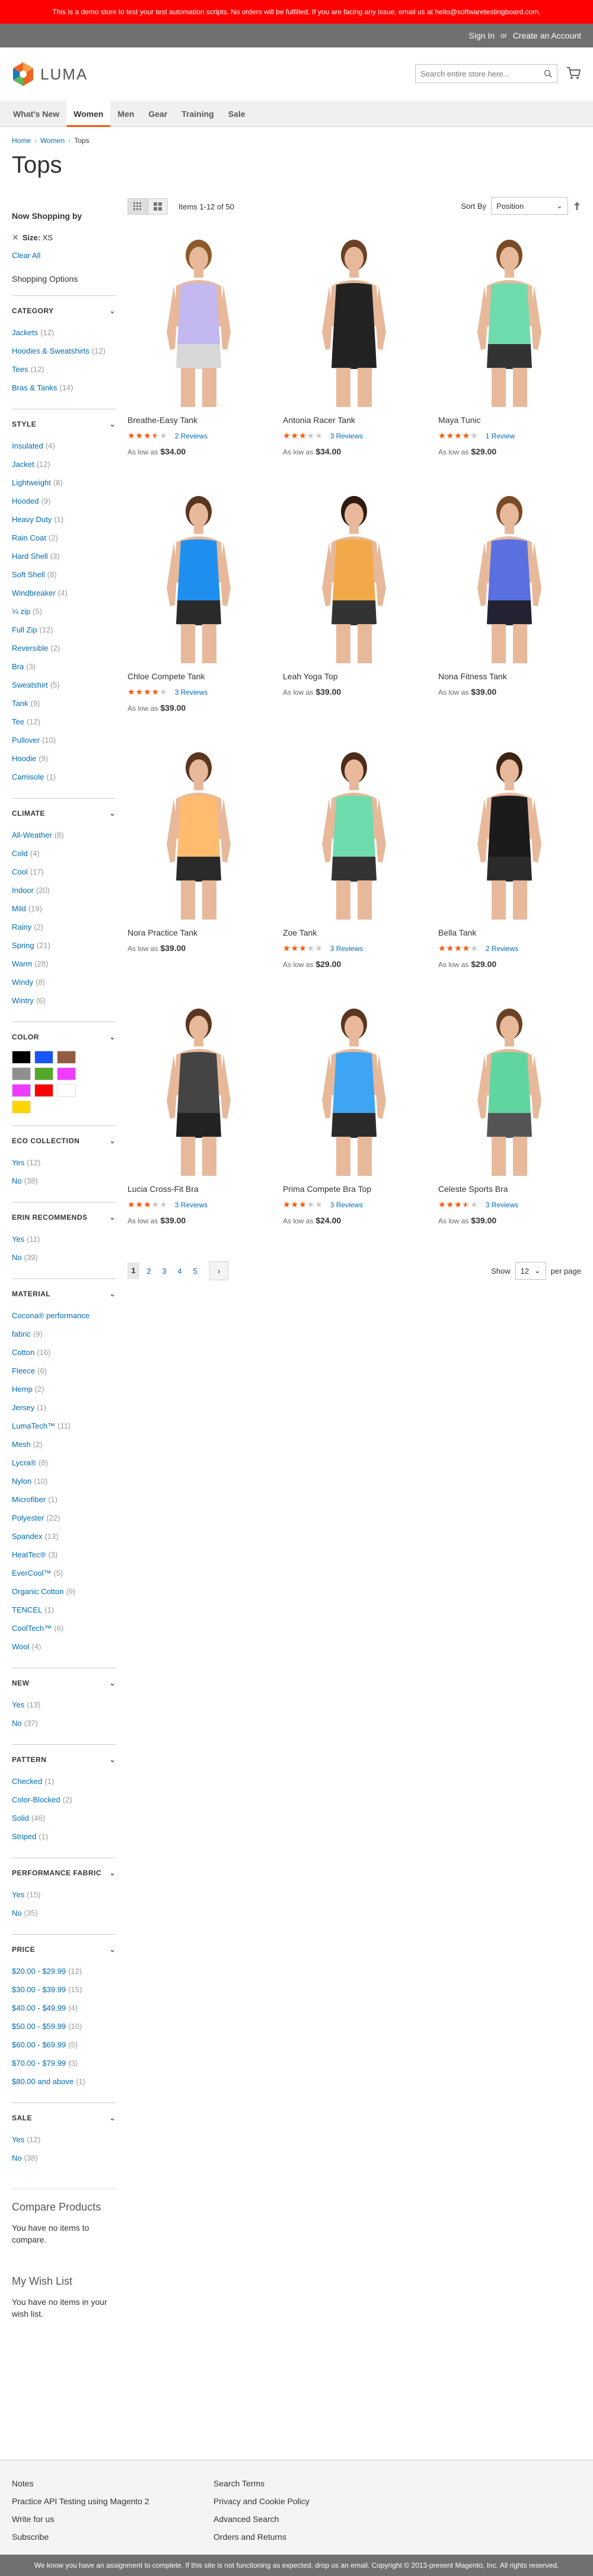  I want to click on facet-option: Lightweight (8), so click(64, 482).